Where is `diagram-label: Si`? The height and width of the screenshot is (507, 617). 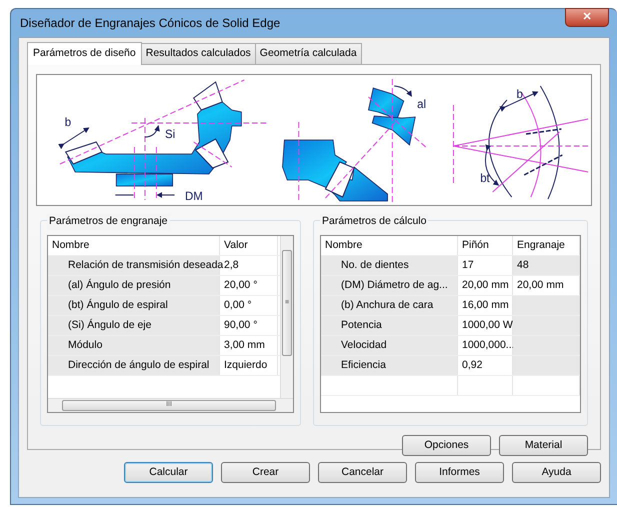
diagram-label: Si is located at coordinates (170, 135).